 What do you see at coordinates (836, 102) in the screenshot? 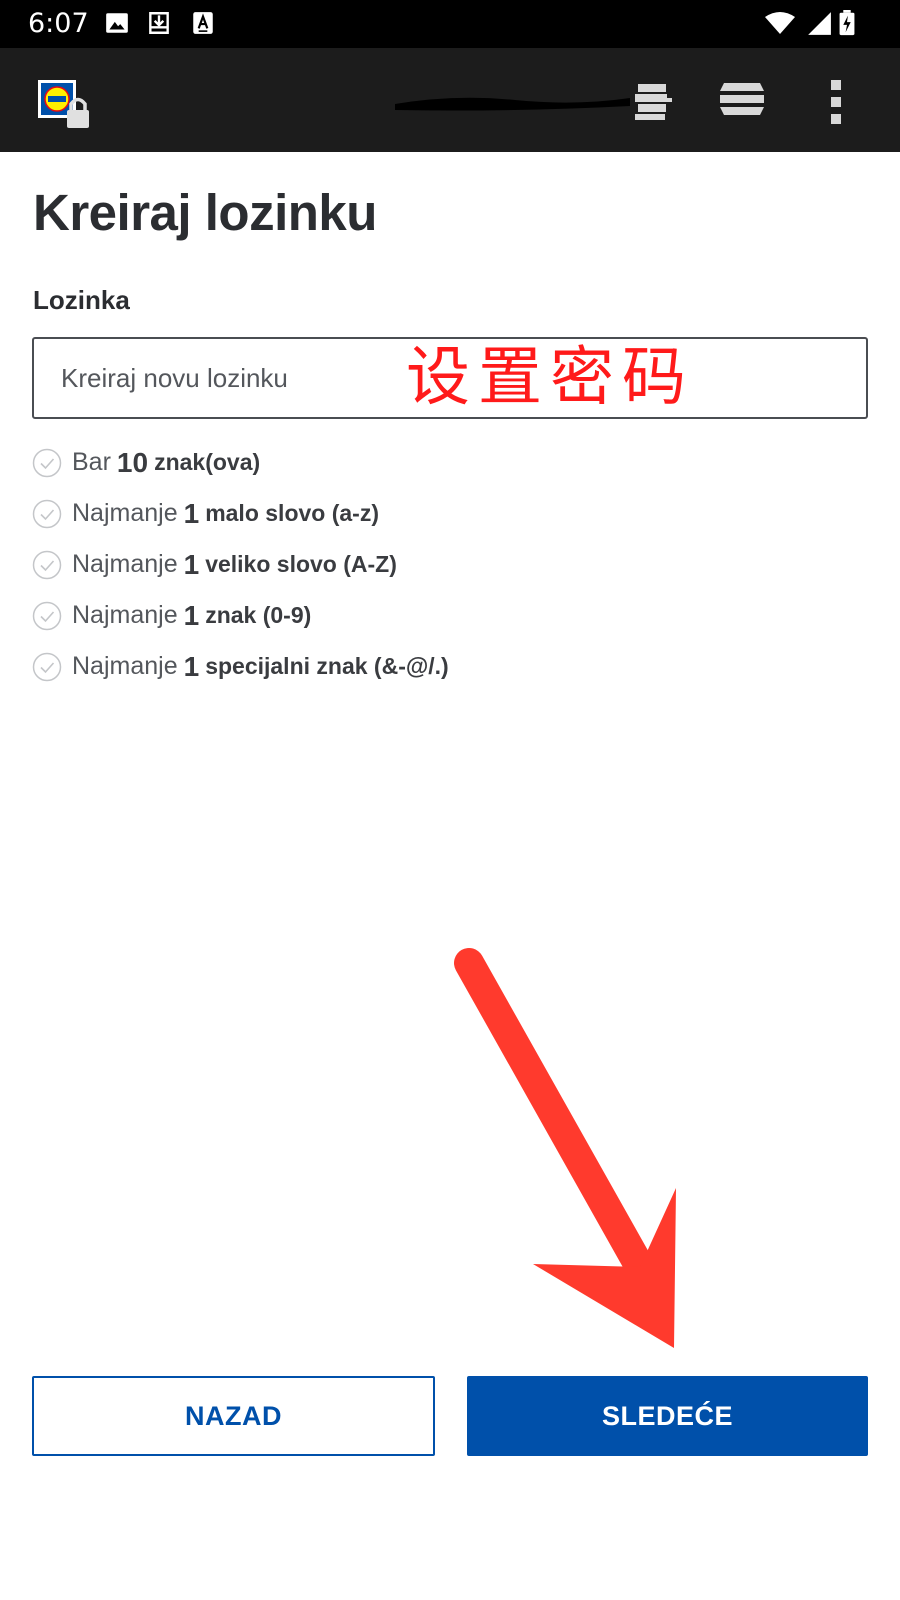
I see `more-vert-icon` at bounding box center [836, 102].